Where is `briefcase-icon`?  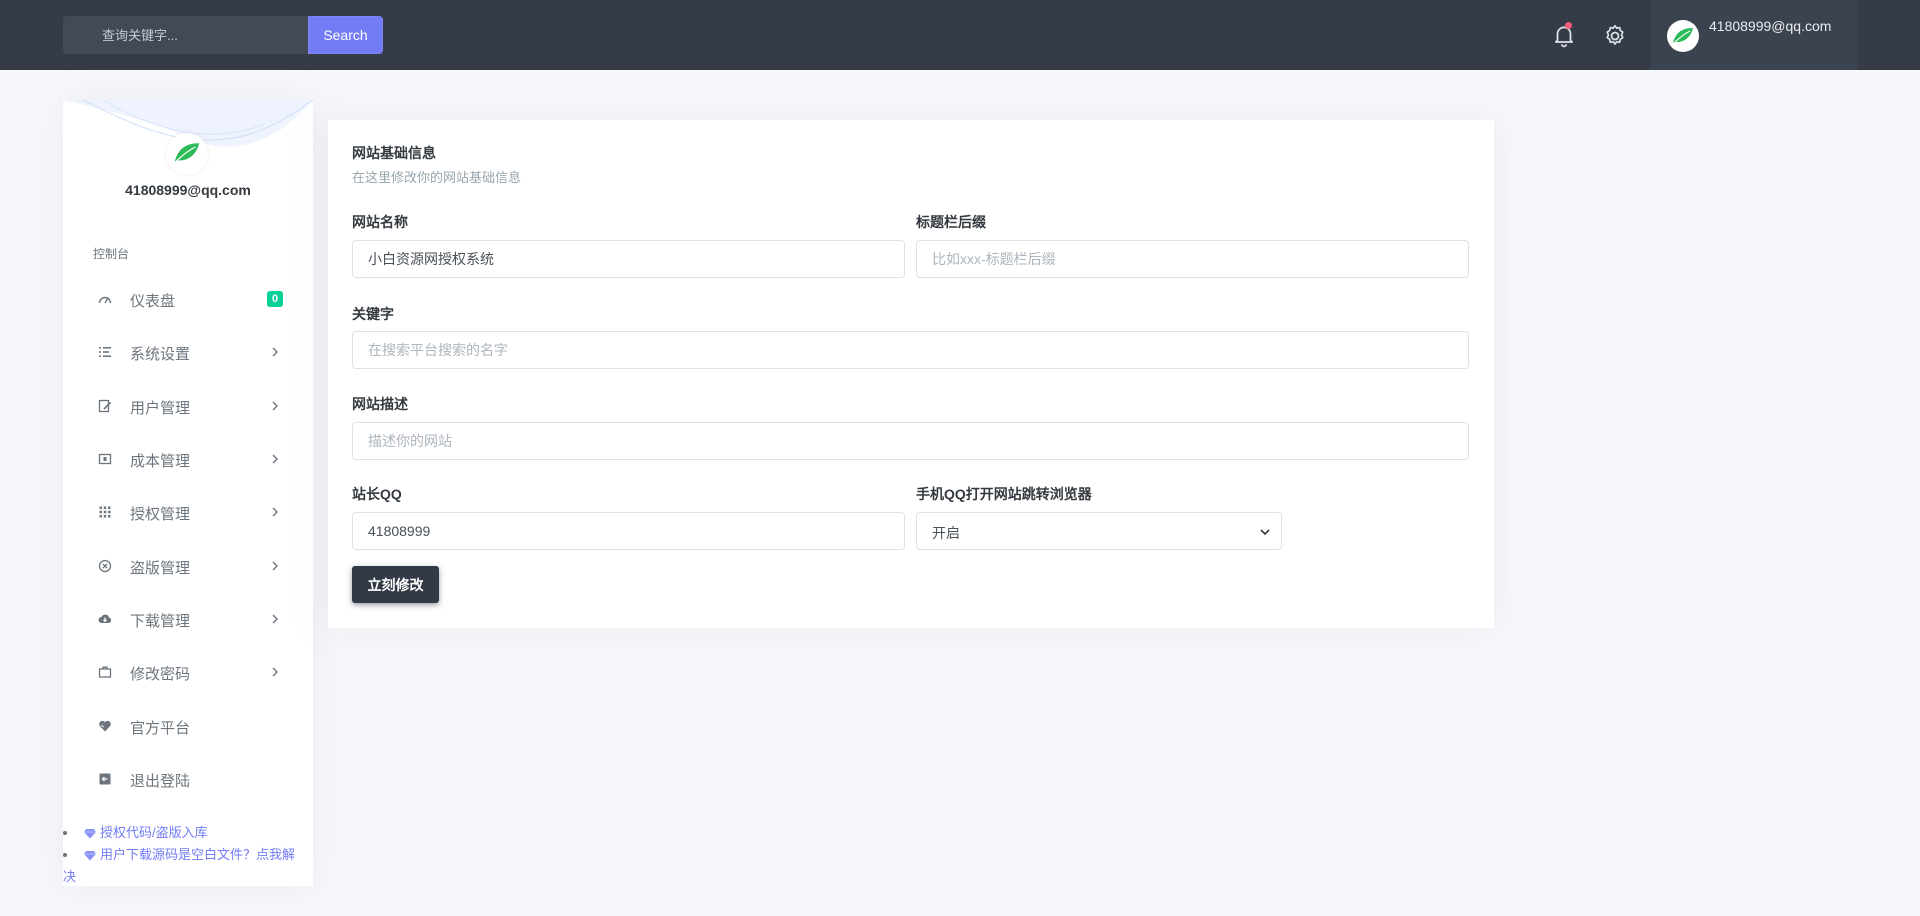
briefcase-icon is located at coordinates (105, 672).